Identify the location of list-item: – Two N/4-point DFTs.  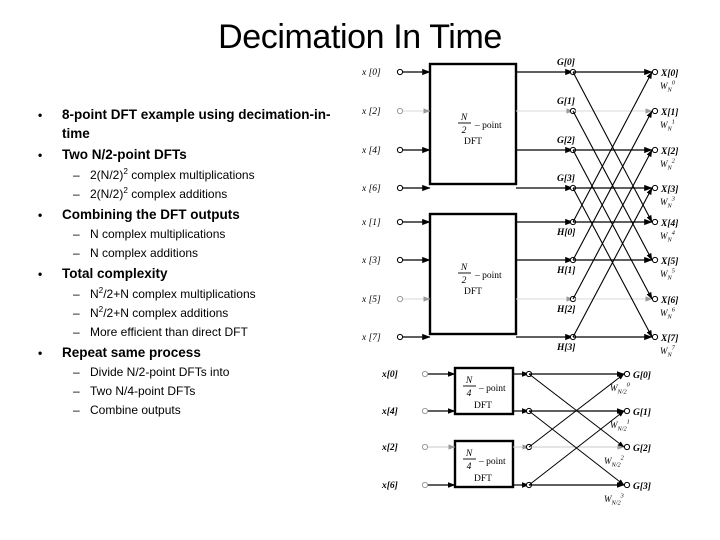
(190, 391).